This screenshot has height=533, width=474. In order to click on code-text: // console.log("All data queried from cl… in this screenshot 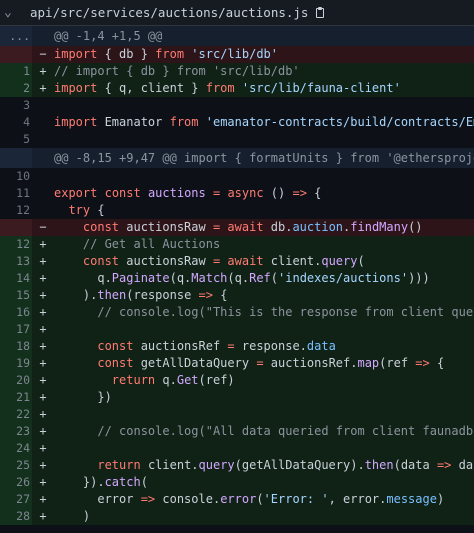, I will do `click(264, 431)`.